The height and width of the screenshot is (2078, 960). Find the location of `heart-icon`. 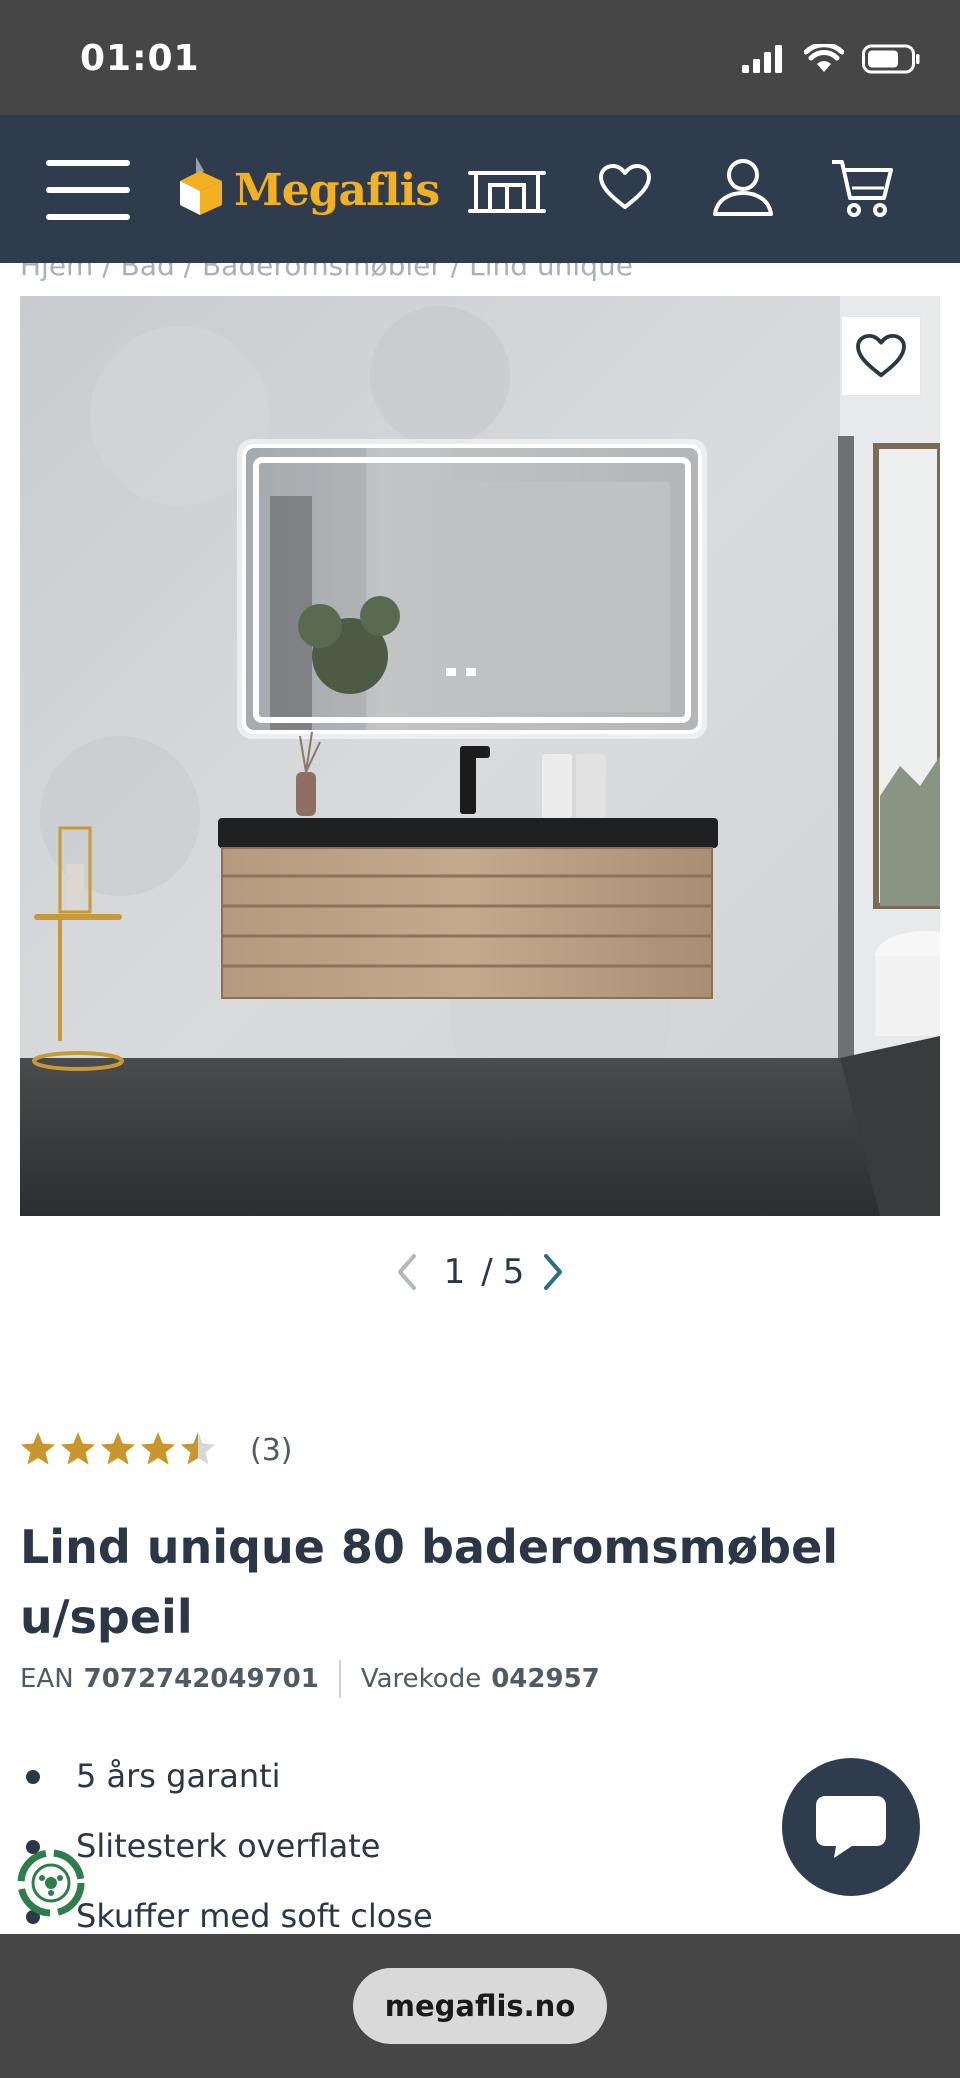

heart-icon is located at coordinates (625, 187).